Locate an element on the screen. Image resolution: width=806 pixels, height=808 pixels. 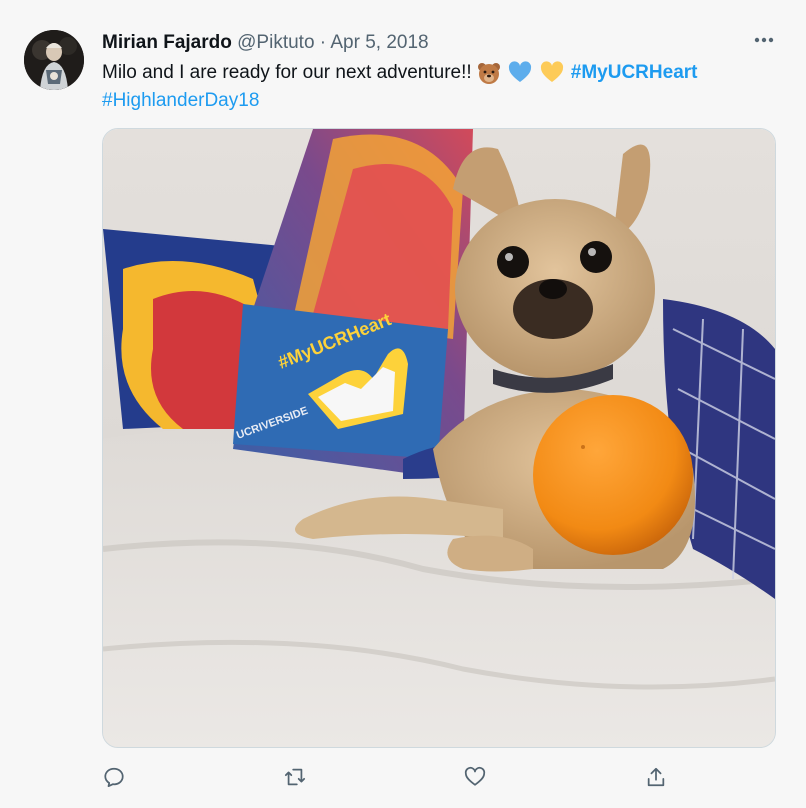
share-icon is located at coordinates (656, 777).